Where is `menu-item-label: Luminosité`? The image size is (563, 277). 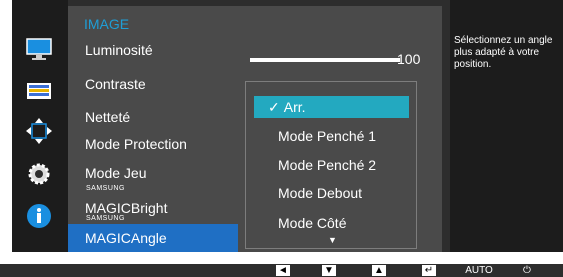
menu-item-label: Luminosité is located at coordinates (119, 50).